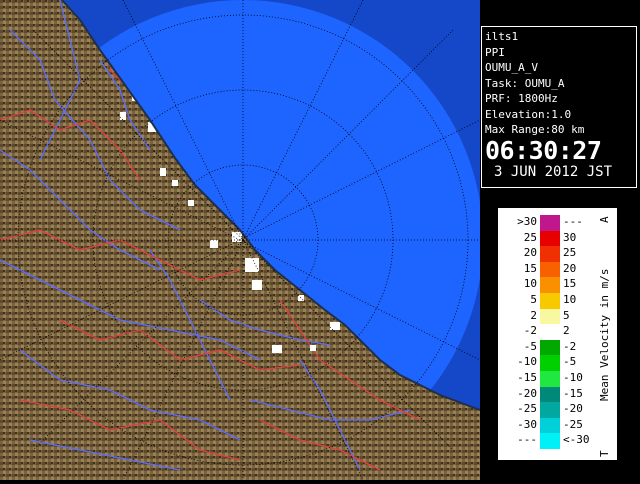 The width and height of the screenshot is (640, 484). What do you see at coordinates (570, 299) in the screenshot?
I see `legend-upper-bound: 10` at bounding box center [570, 299].